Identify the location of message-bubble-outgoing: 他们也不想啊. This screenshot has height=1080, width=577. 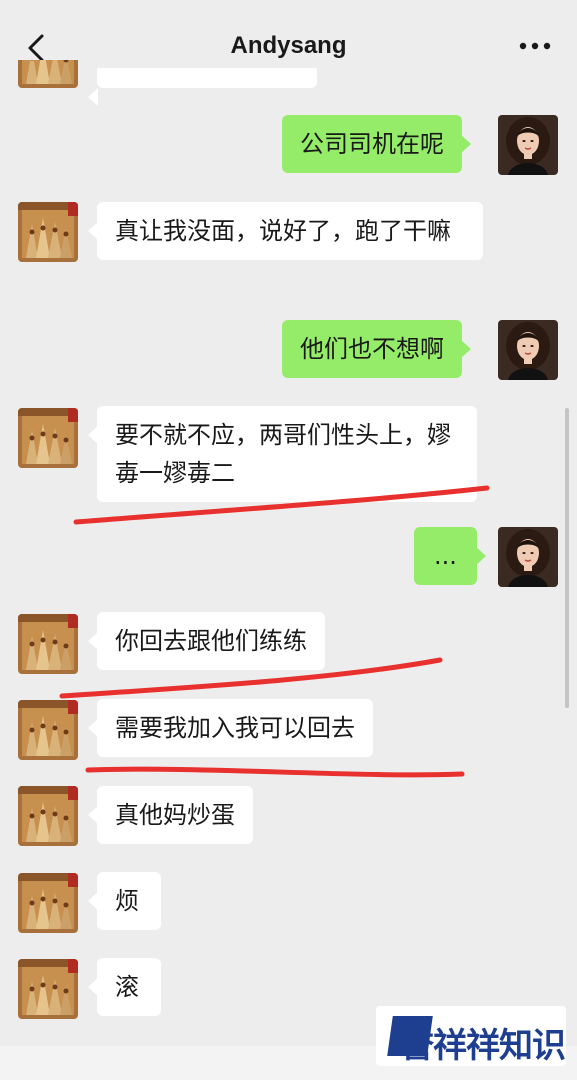
(376, 349).